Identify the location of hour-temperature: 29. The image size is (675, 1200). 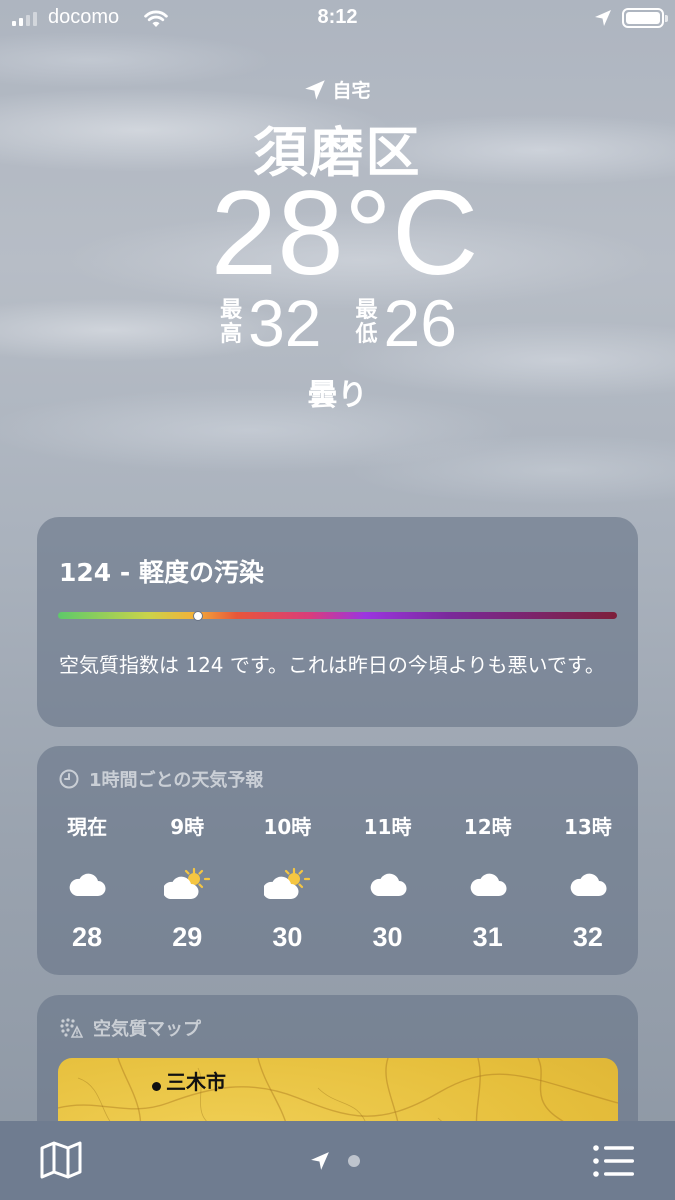
(187, 937).